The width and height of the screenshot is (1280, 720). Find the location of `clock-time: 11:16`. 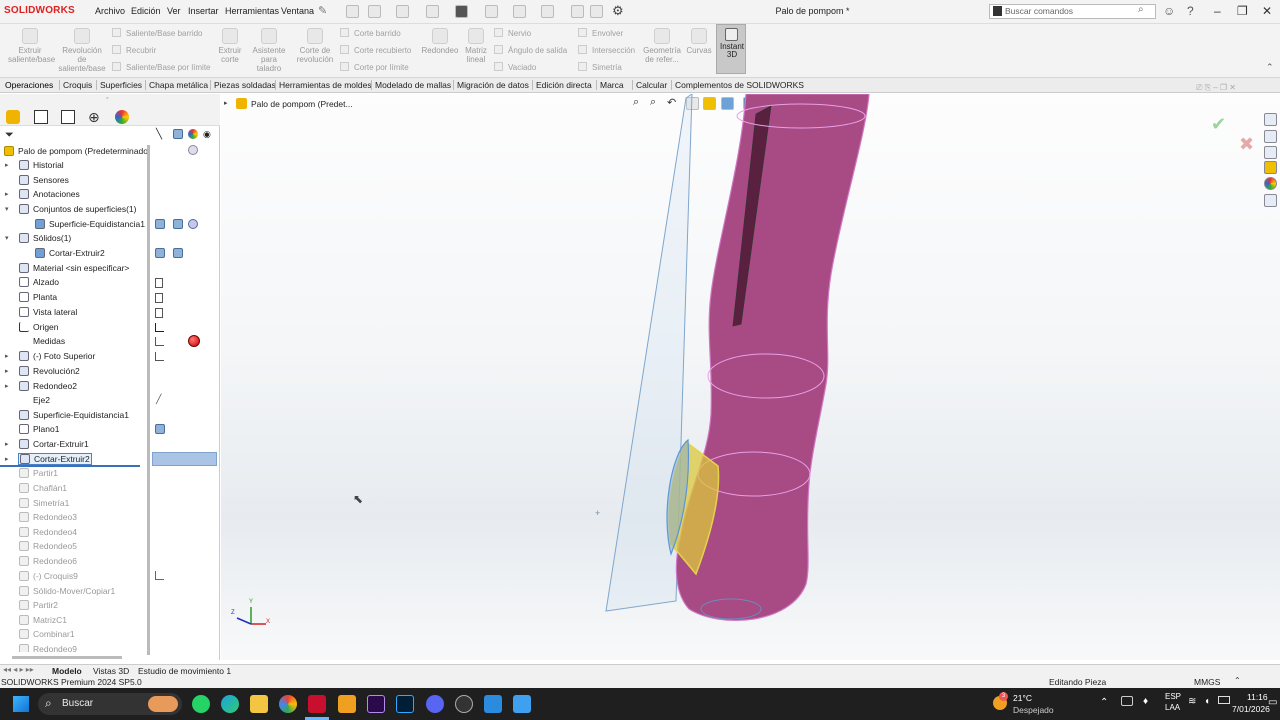

clock-time: 11:16 is located at coordinates (1257, 697).